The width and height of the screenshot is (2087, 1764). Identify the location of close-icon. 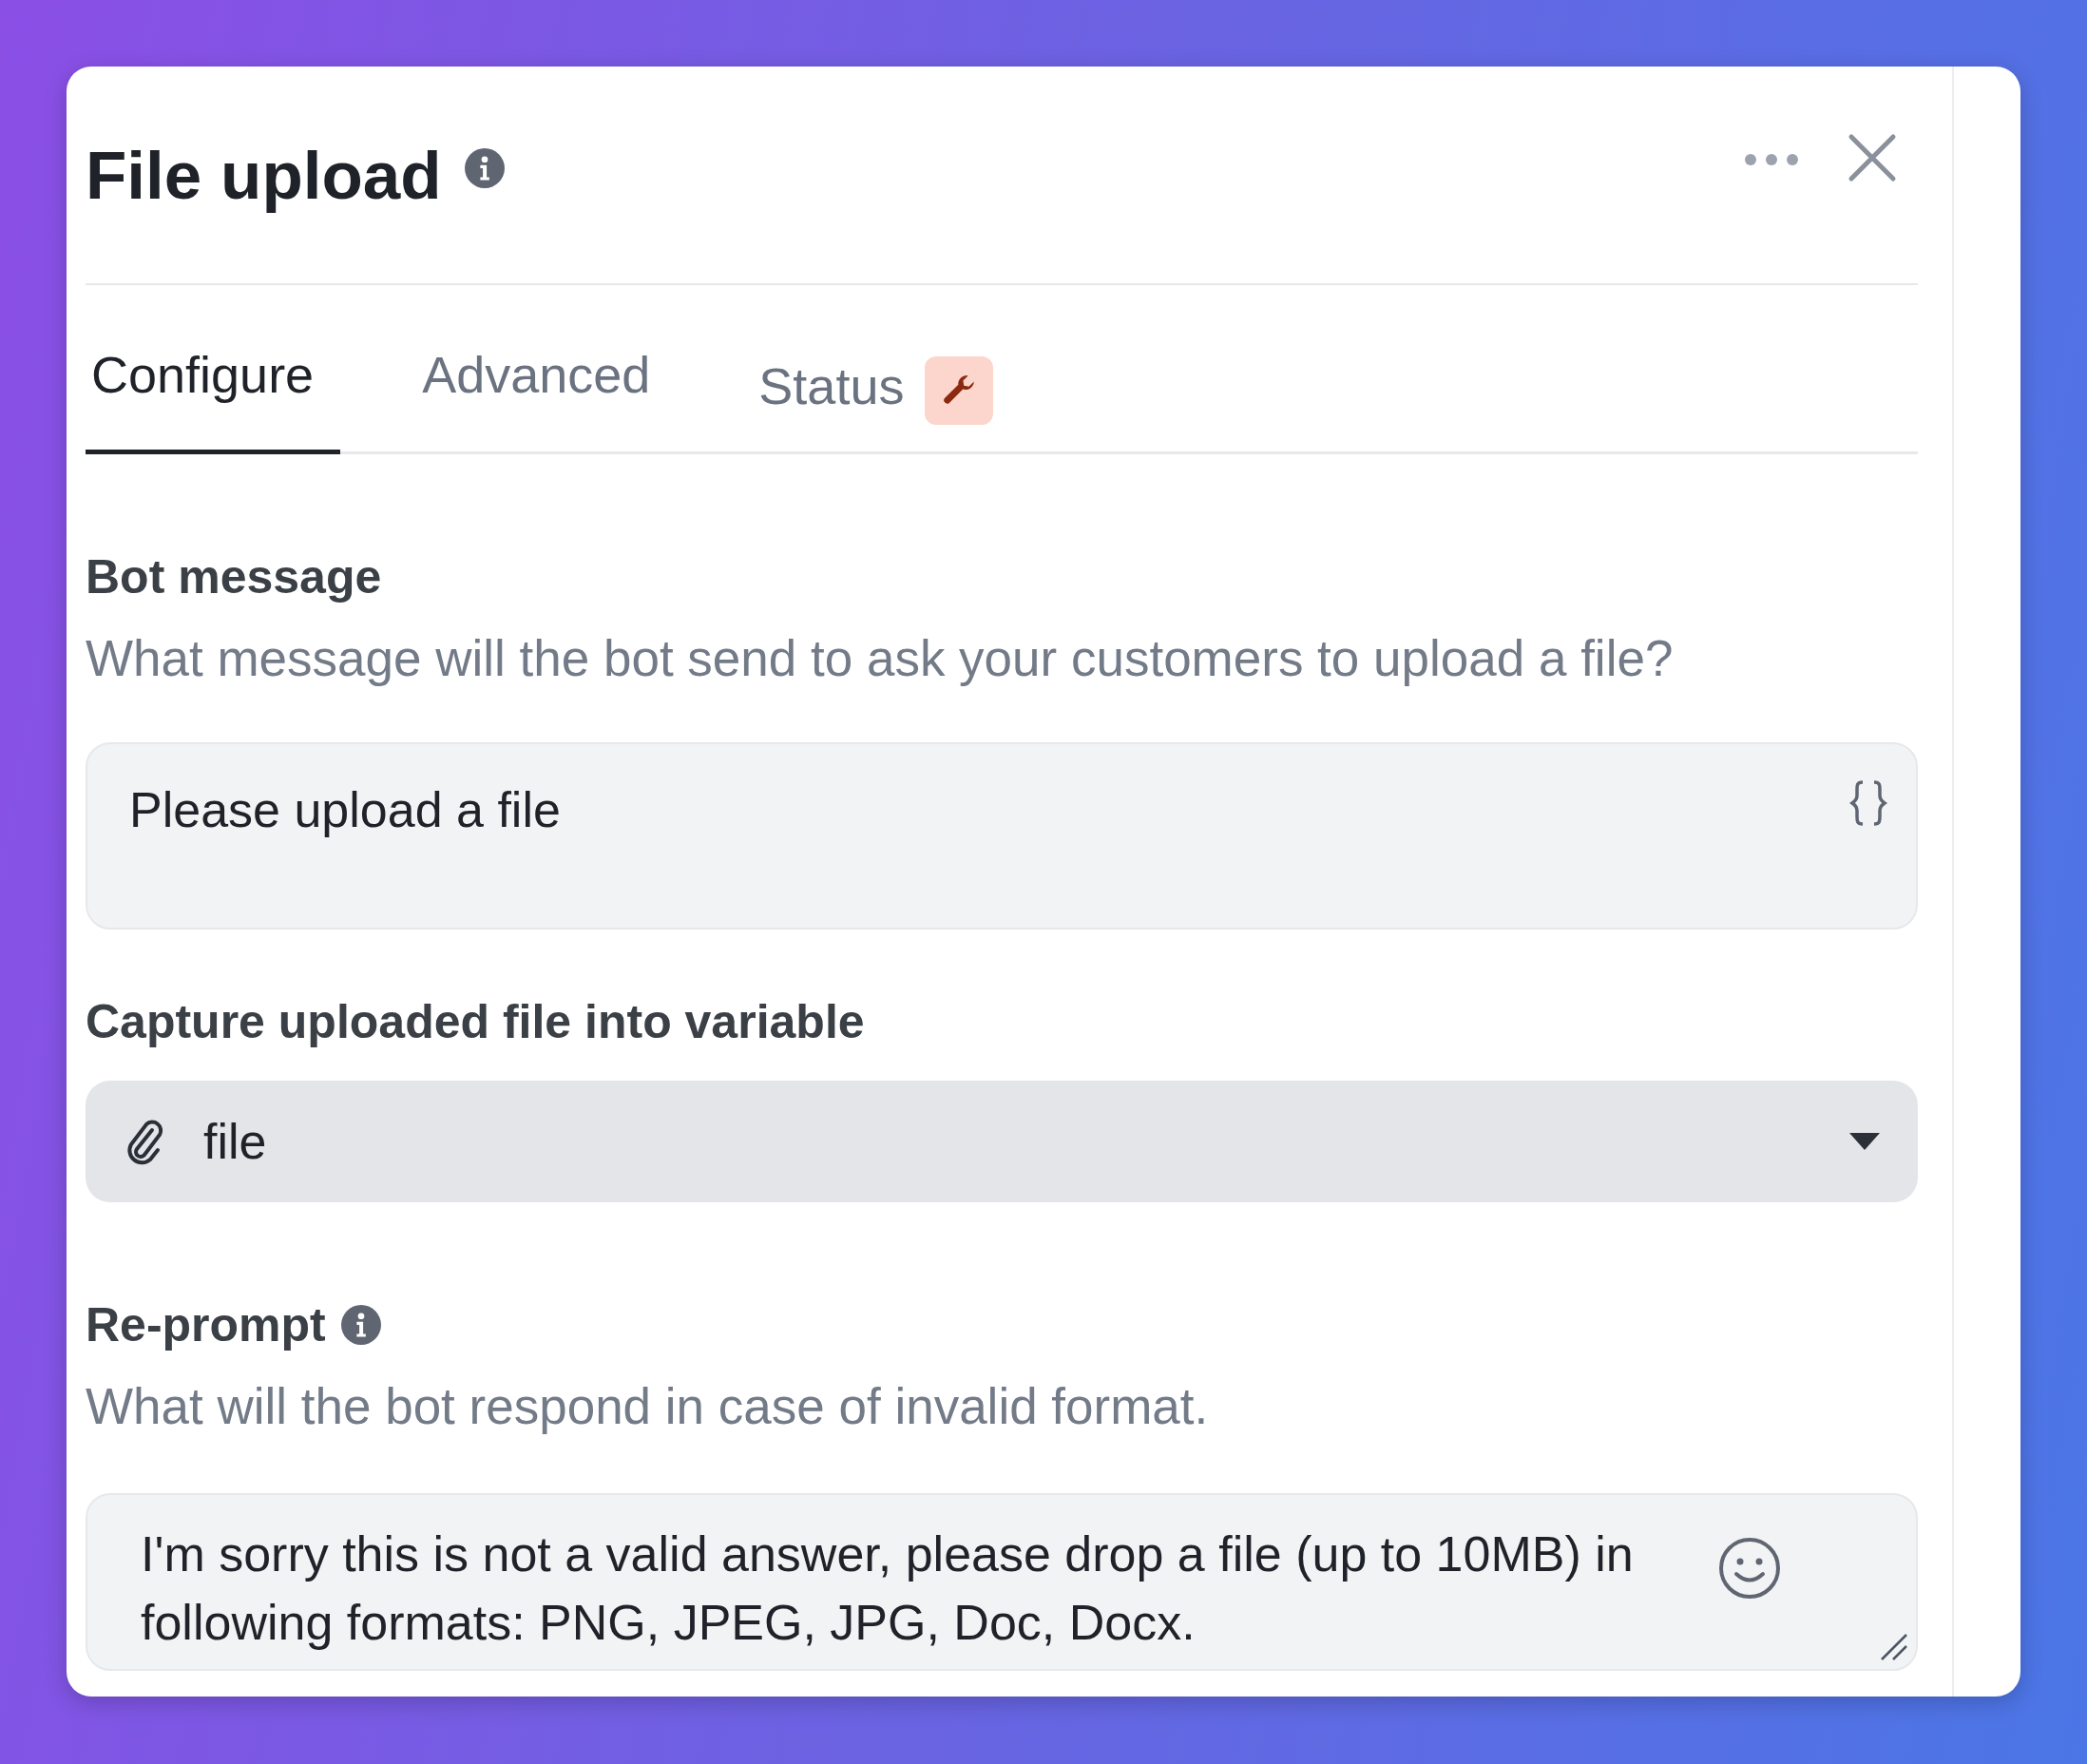
(1872, 157).